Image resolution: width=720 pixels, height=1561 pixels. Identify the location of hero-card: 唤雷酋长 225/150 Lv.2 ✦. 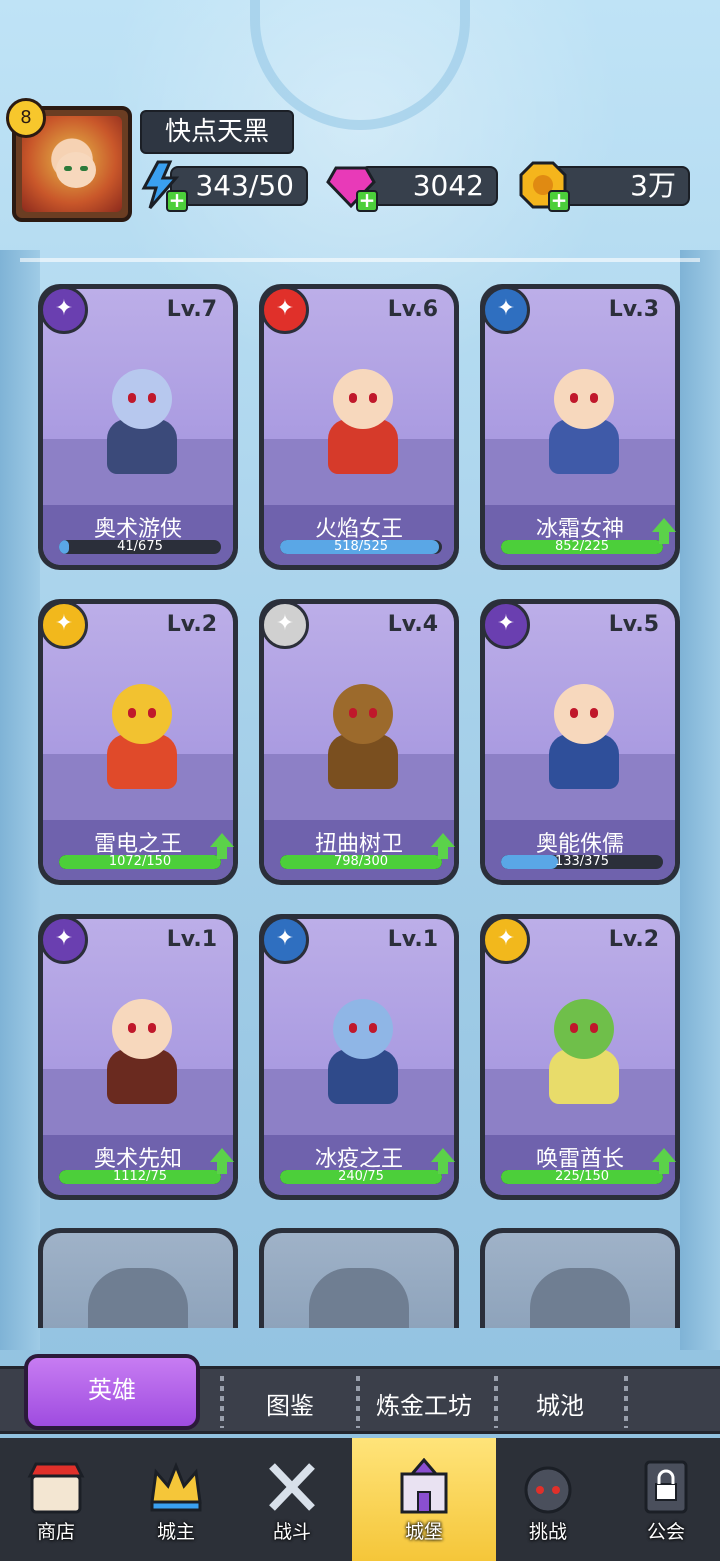
(580, 1057).